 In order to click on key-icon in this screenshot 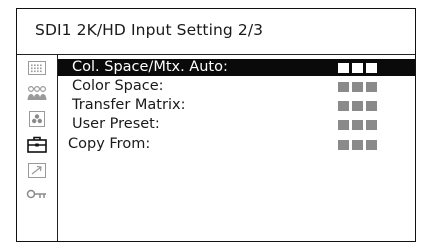, I will do `click(36, 194)`.